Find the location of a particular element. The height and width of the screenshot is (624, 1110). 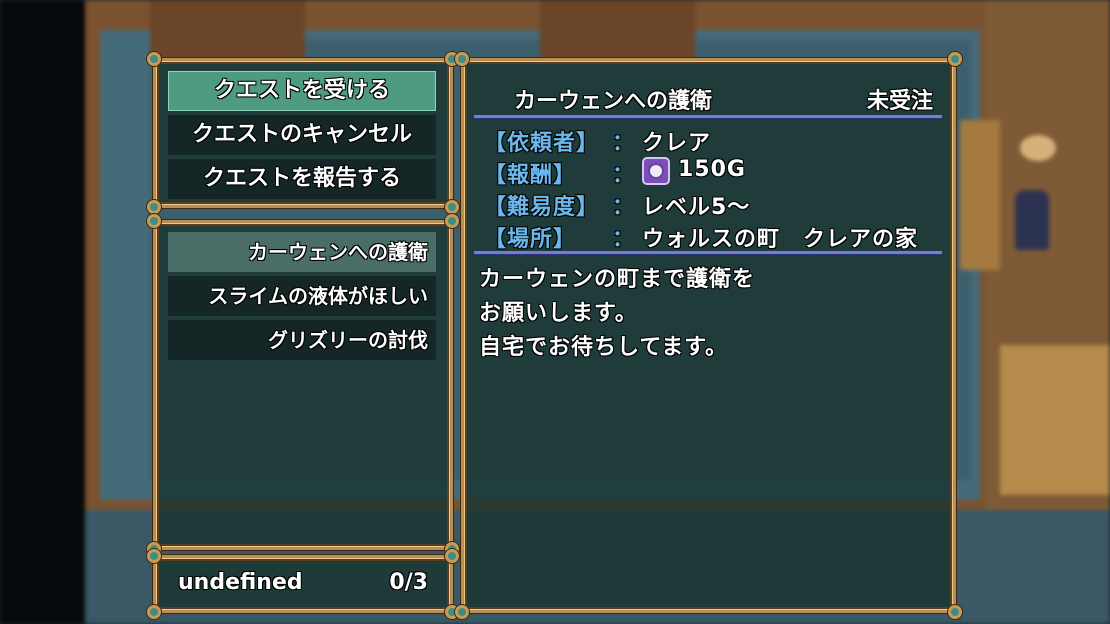

reward-value: 150G is located at coordinates (712, 169).